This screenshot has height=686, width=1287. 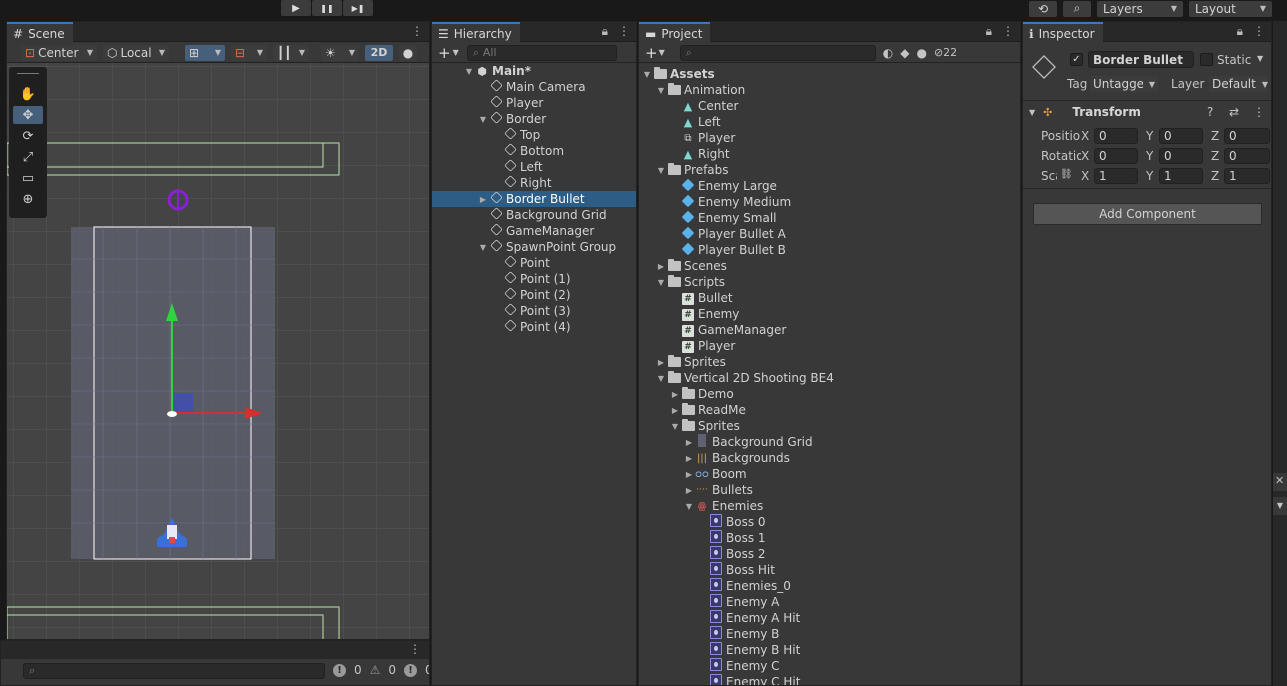 What do you see at coordinates (829, 266) in the screenshot?
I see `project-item: ▶ Scenes` at bounding box center [829, 266].